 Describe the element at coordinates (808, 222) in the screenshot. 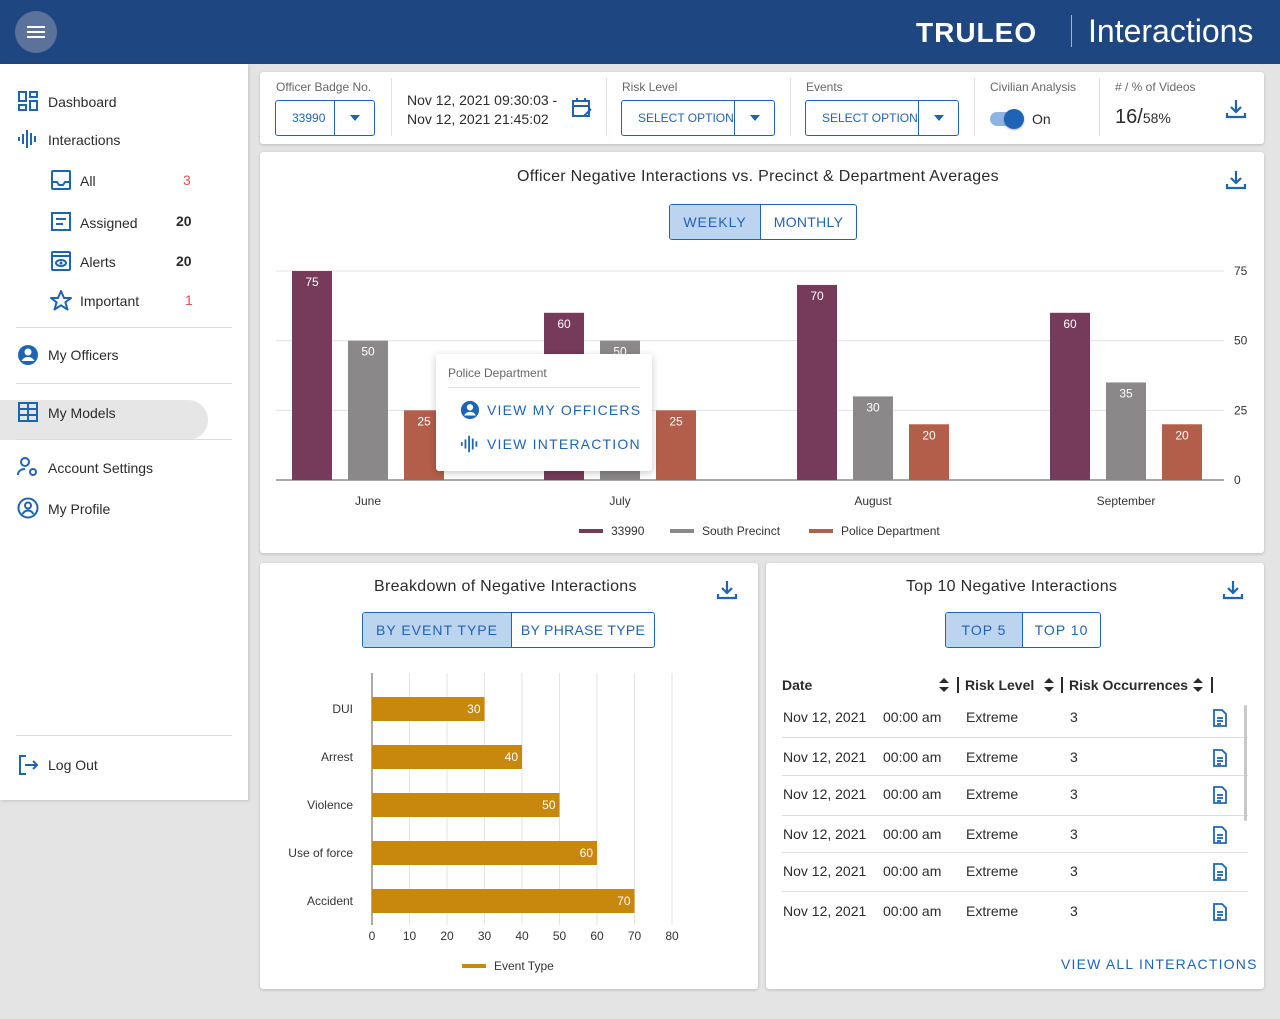

I see `monthly-toggle: MONTHLY` at that location.